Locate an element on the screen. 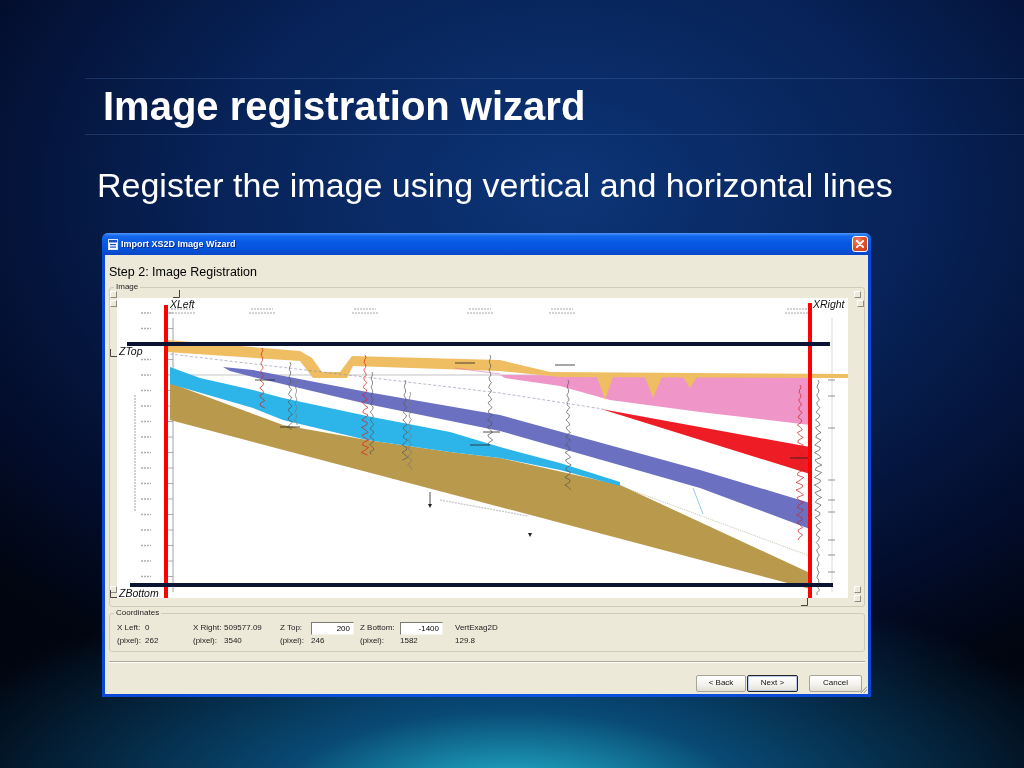 Image resolution: width=1024 pixels, height=768 pixels. next-button: Next > is located at coordinates (772, 683).